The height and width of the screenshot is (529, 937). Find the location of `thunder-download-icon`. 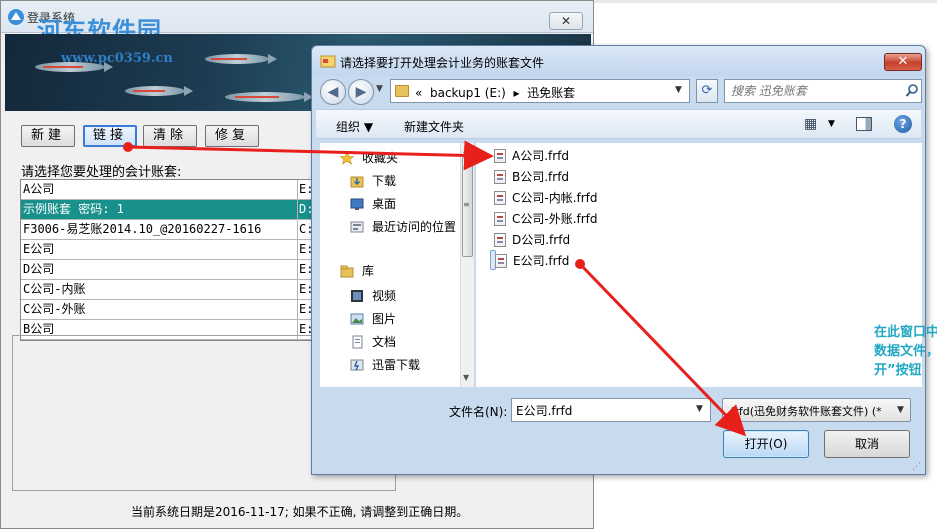

thunder-download-icon is located at coordinates (357, 365).